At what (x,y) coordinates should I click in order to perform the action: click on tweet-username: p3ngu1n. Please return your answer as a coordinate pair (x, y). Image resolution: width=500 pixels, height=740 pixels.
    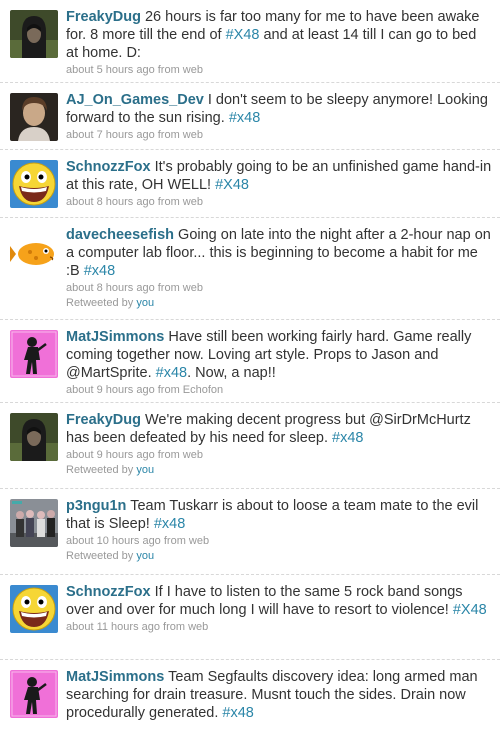
    Looking at the image, I should click on (96, 506).